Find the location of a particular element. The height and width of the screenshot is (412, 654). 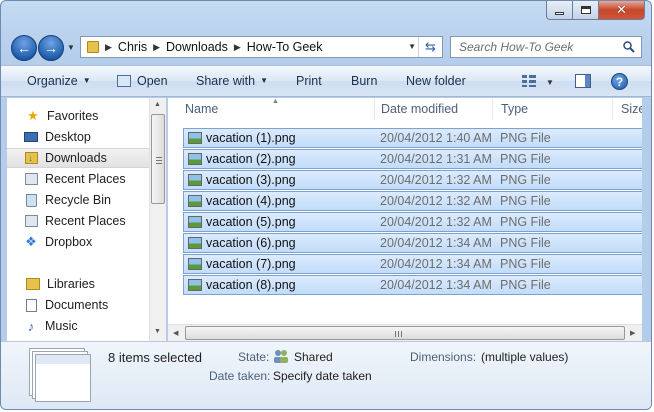

scroll-left-icon: ◀ is located at coordinates (175, 333).